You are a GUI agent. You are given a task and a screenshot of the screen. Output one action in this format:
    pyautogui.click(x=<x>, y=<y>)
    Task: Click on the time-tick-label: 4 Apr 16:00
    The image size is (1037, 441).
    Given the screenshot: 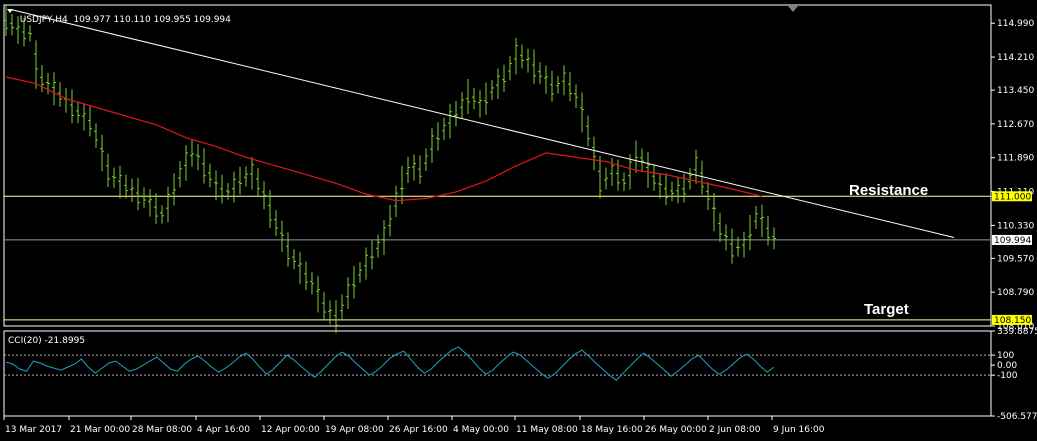 What is the action you would take?
    pyautogui.click(x=223, y=430)
    